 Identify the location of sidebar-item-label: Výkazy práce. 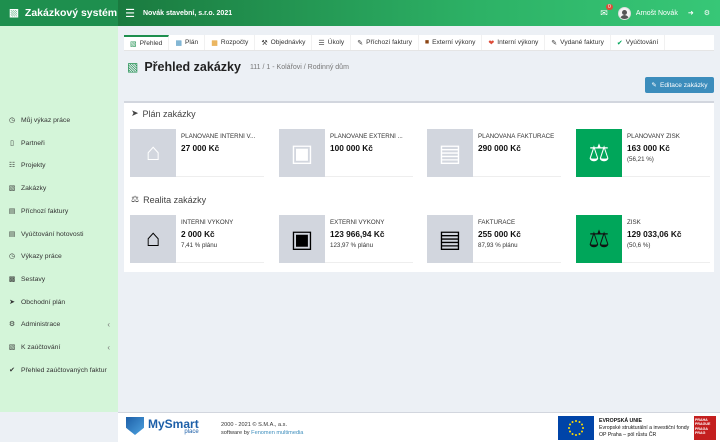
(41, 256).